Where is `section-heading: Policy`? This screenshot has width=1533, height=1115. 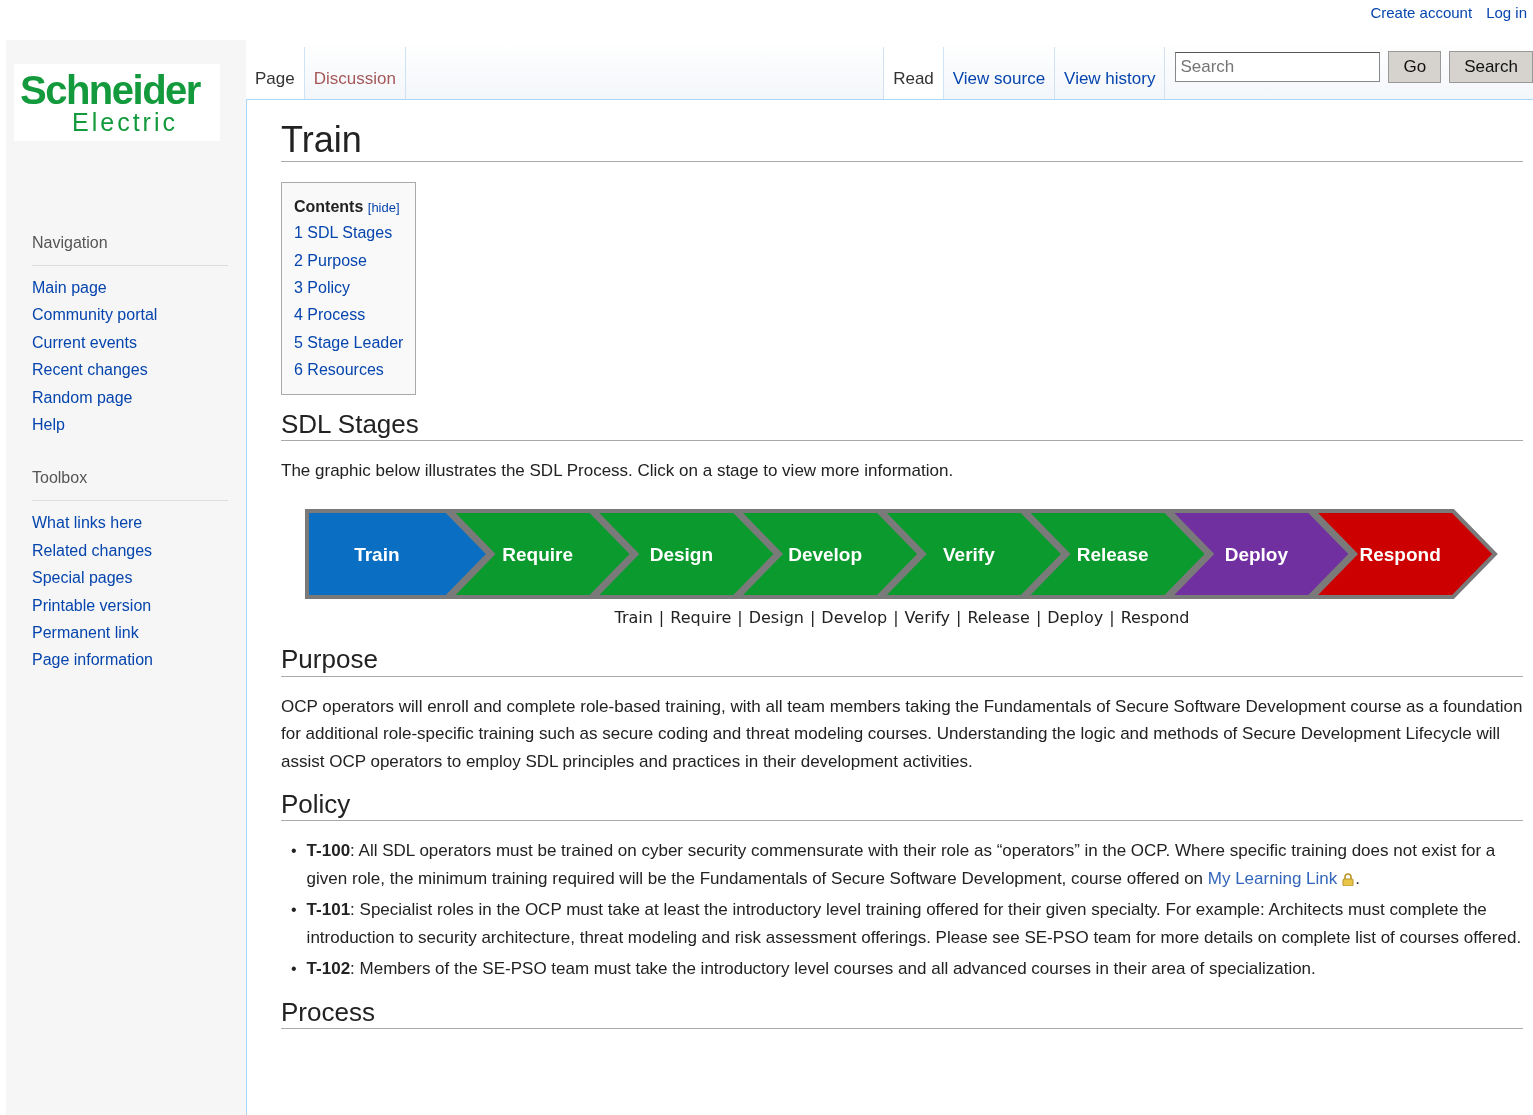
section-heading: Policy is located at coordinates (902, 805).